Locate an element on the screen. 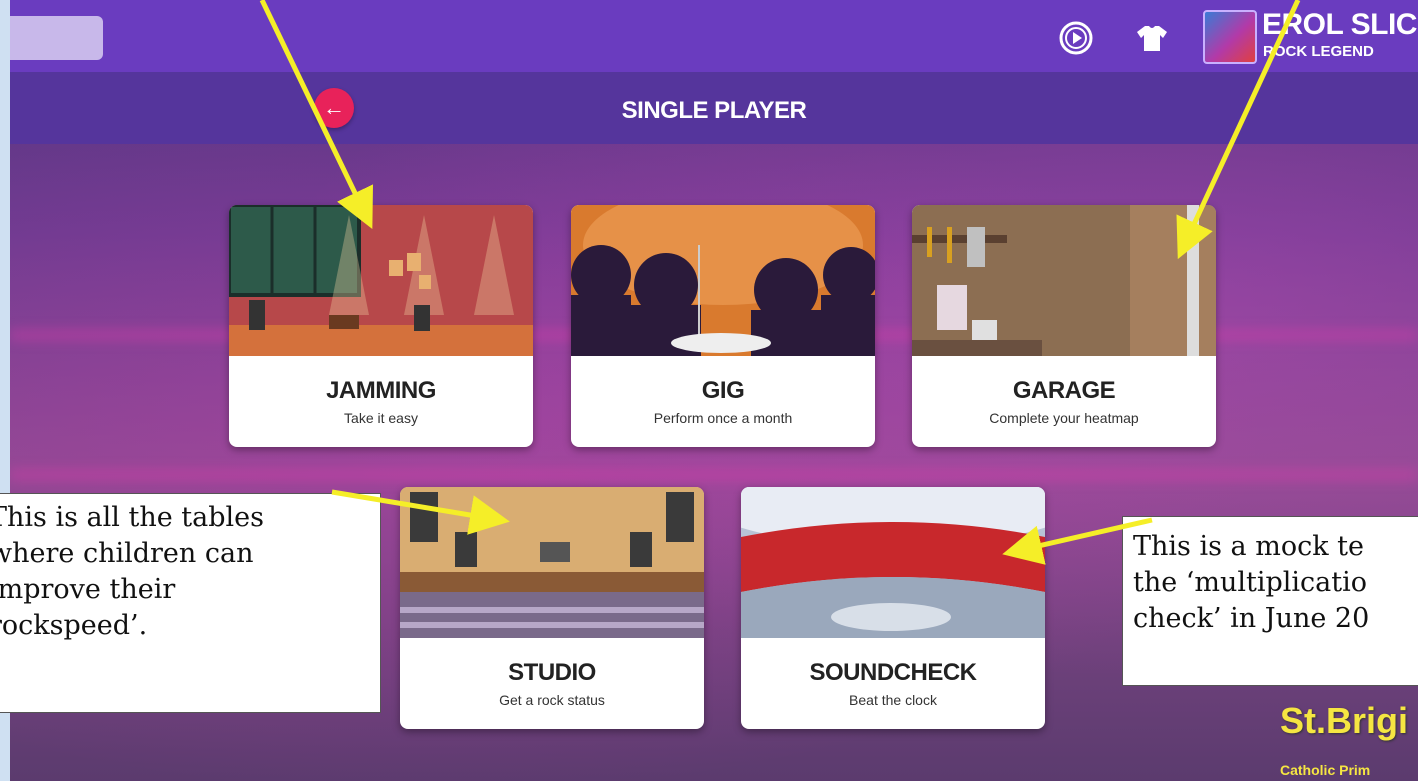 The width and height of the screenshot is (1418, 781). studio-scene is located at coordinates (552, 562).